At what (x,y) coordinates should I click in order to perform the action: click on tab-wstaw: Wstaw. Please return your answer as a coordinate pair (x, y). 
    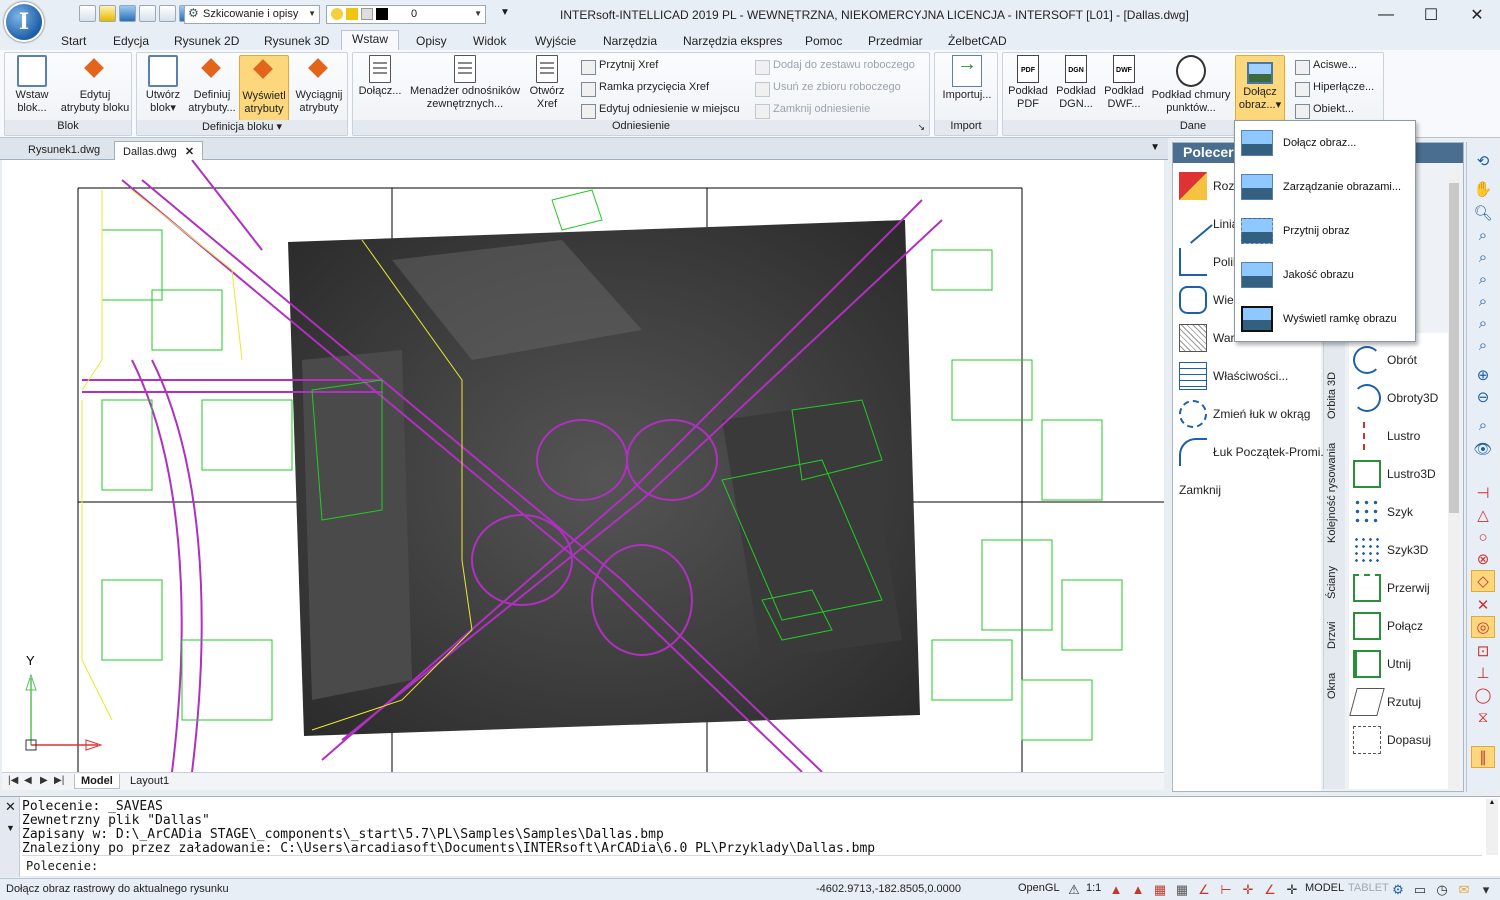
    Looking at the image, I should click on (370, 40).